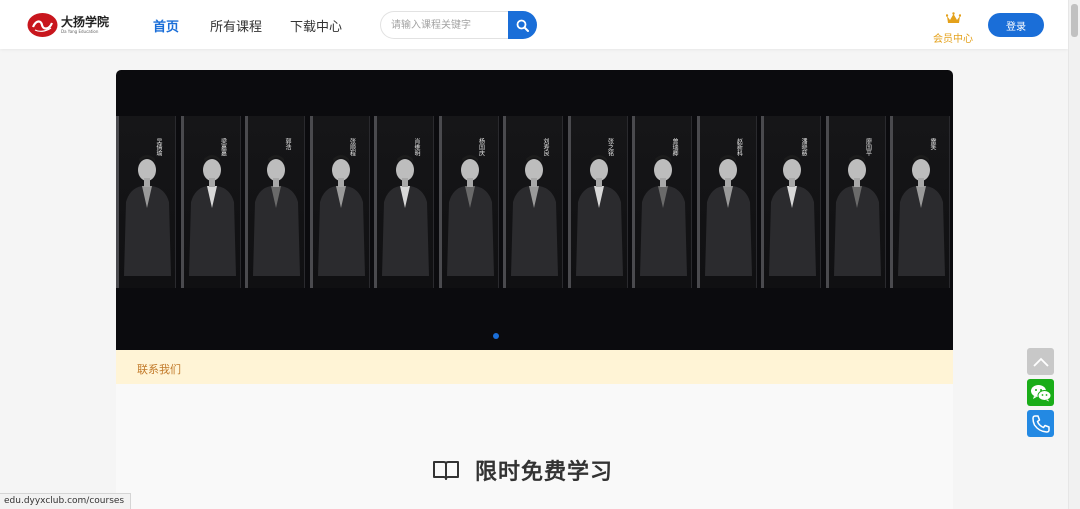 This screenshot has height=509, width=1080. I want to click on instructor-portrait: 张顺程, so click(339, 202).